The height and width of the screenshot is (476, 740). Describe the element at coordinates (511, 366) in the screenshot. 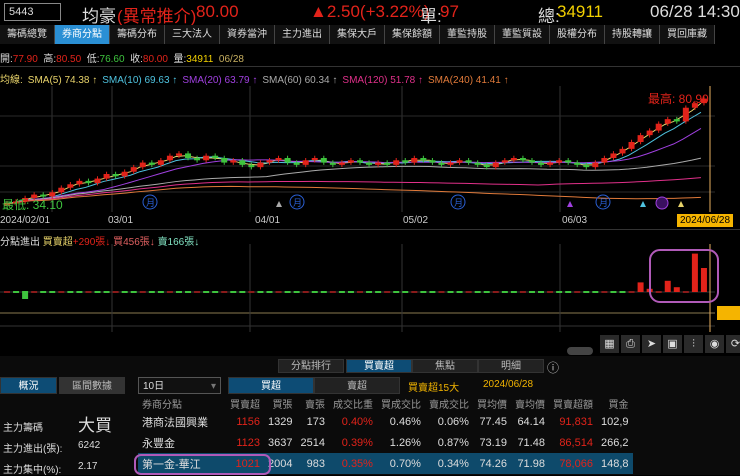

I see `panel-tab-3: 明細` at that location.